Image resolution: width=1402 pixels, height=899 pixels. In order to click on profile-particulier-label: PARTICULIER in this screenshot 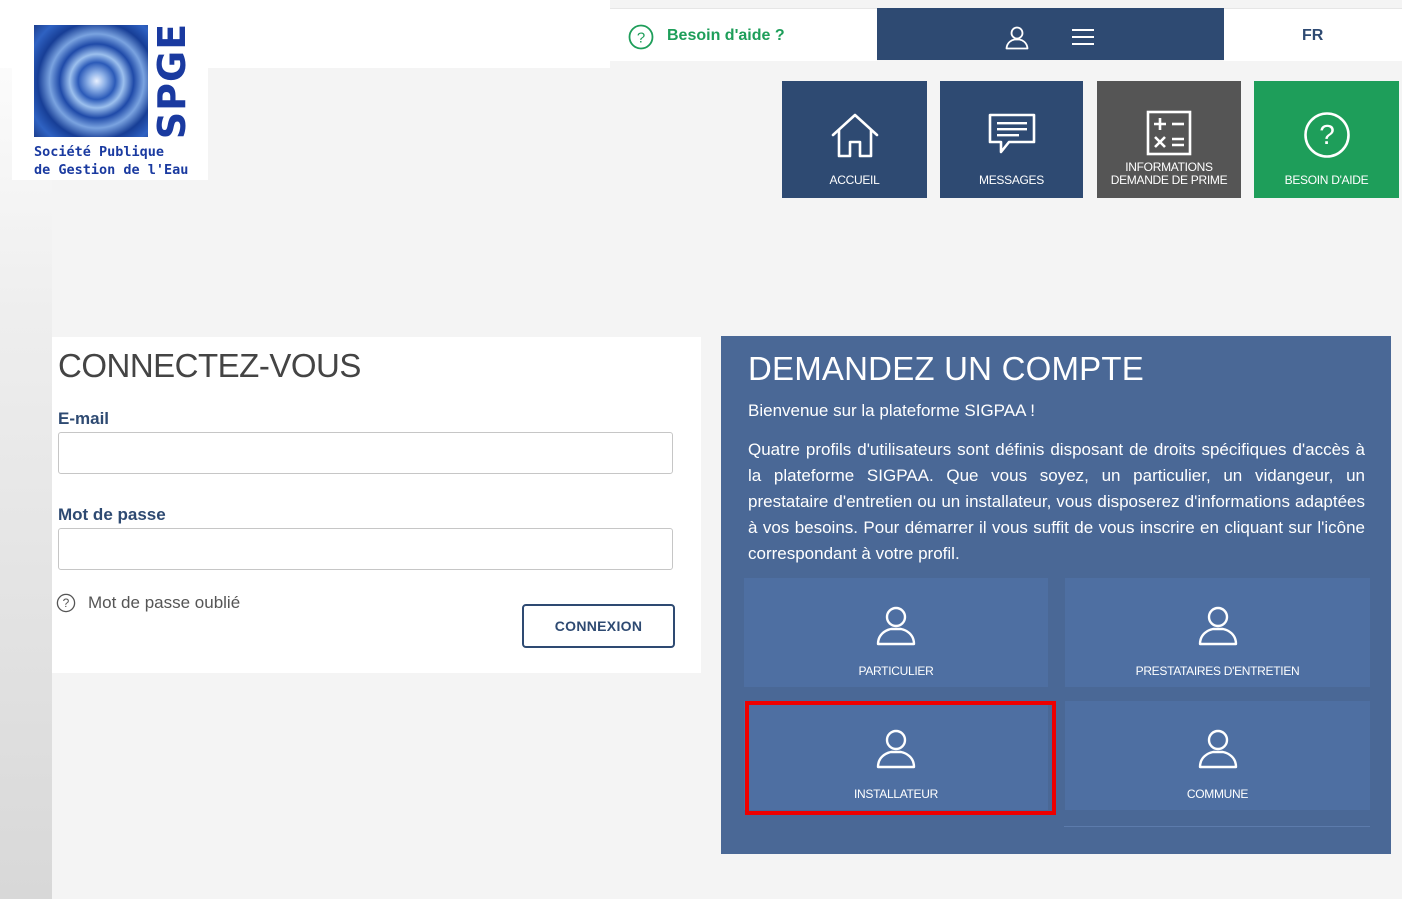, I will do `click(896, 671)`.